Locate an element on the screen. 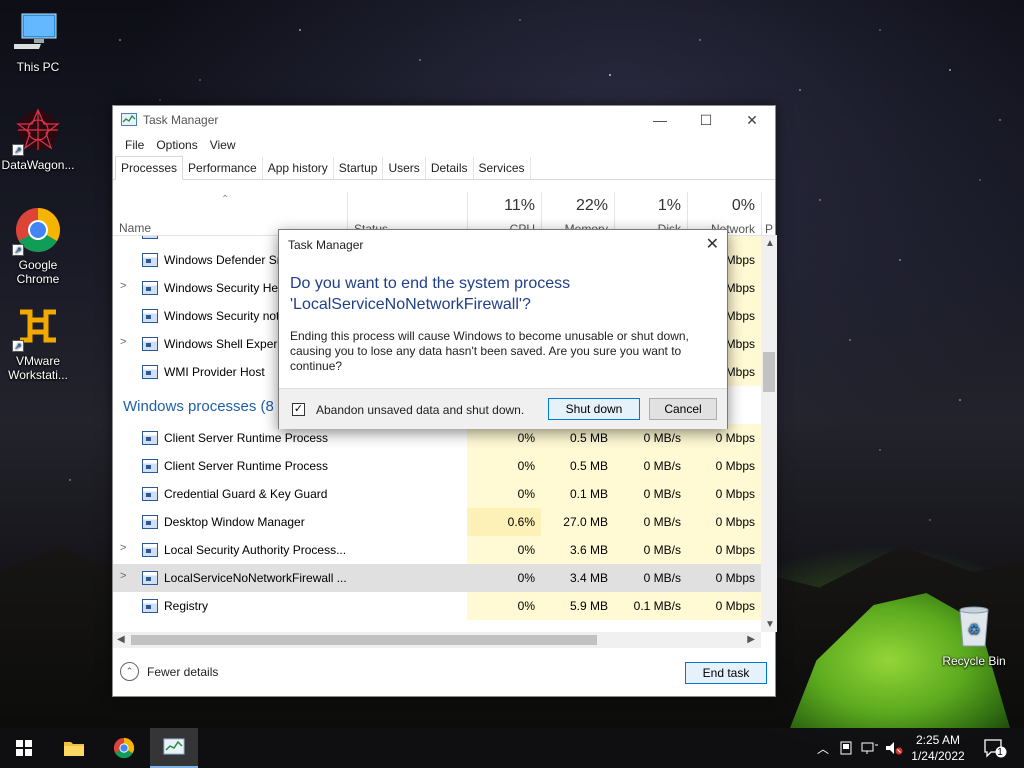 The image size is (1024, 768). end-task-button: End task is located at coordinates (726, 673).